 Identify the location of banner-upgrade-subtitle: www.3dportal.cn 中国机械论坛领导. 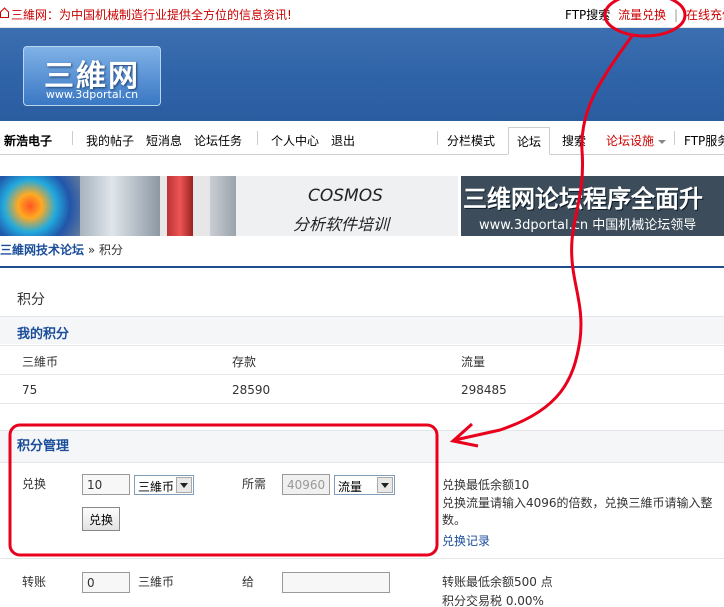
(588, 225).